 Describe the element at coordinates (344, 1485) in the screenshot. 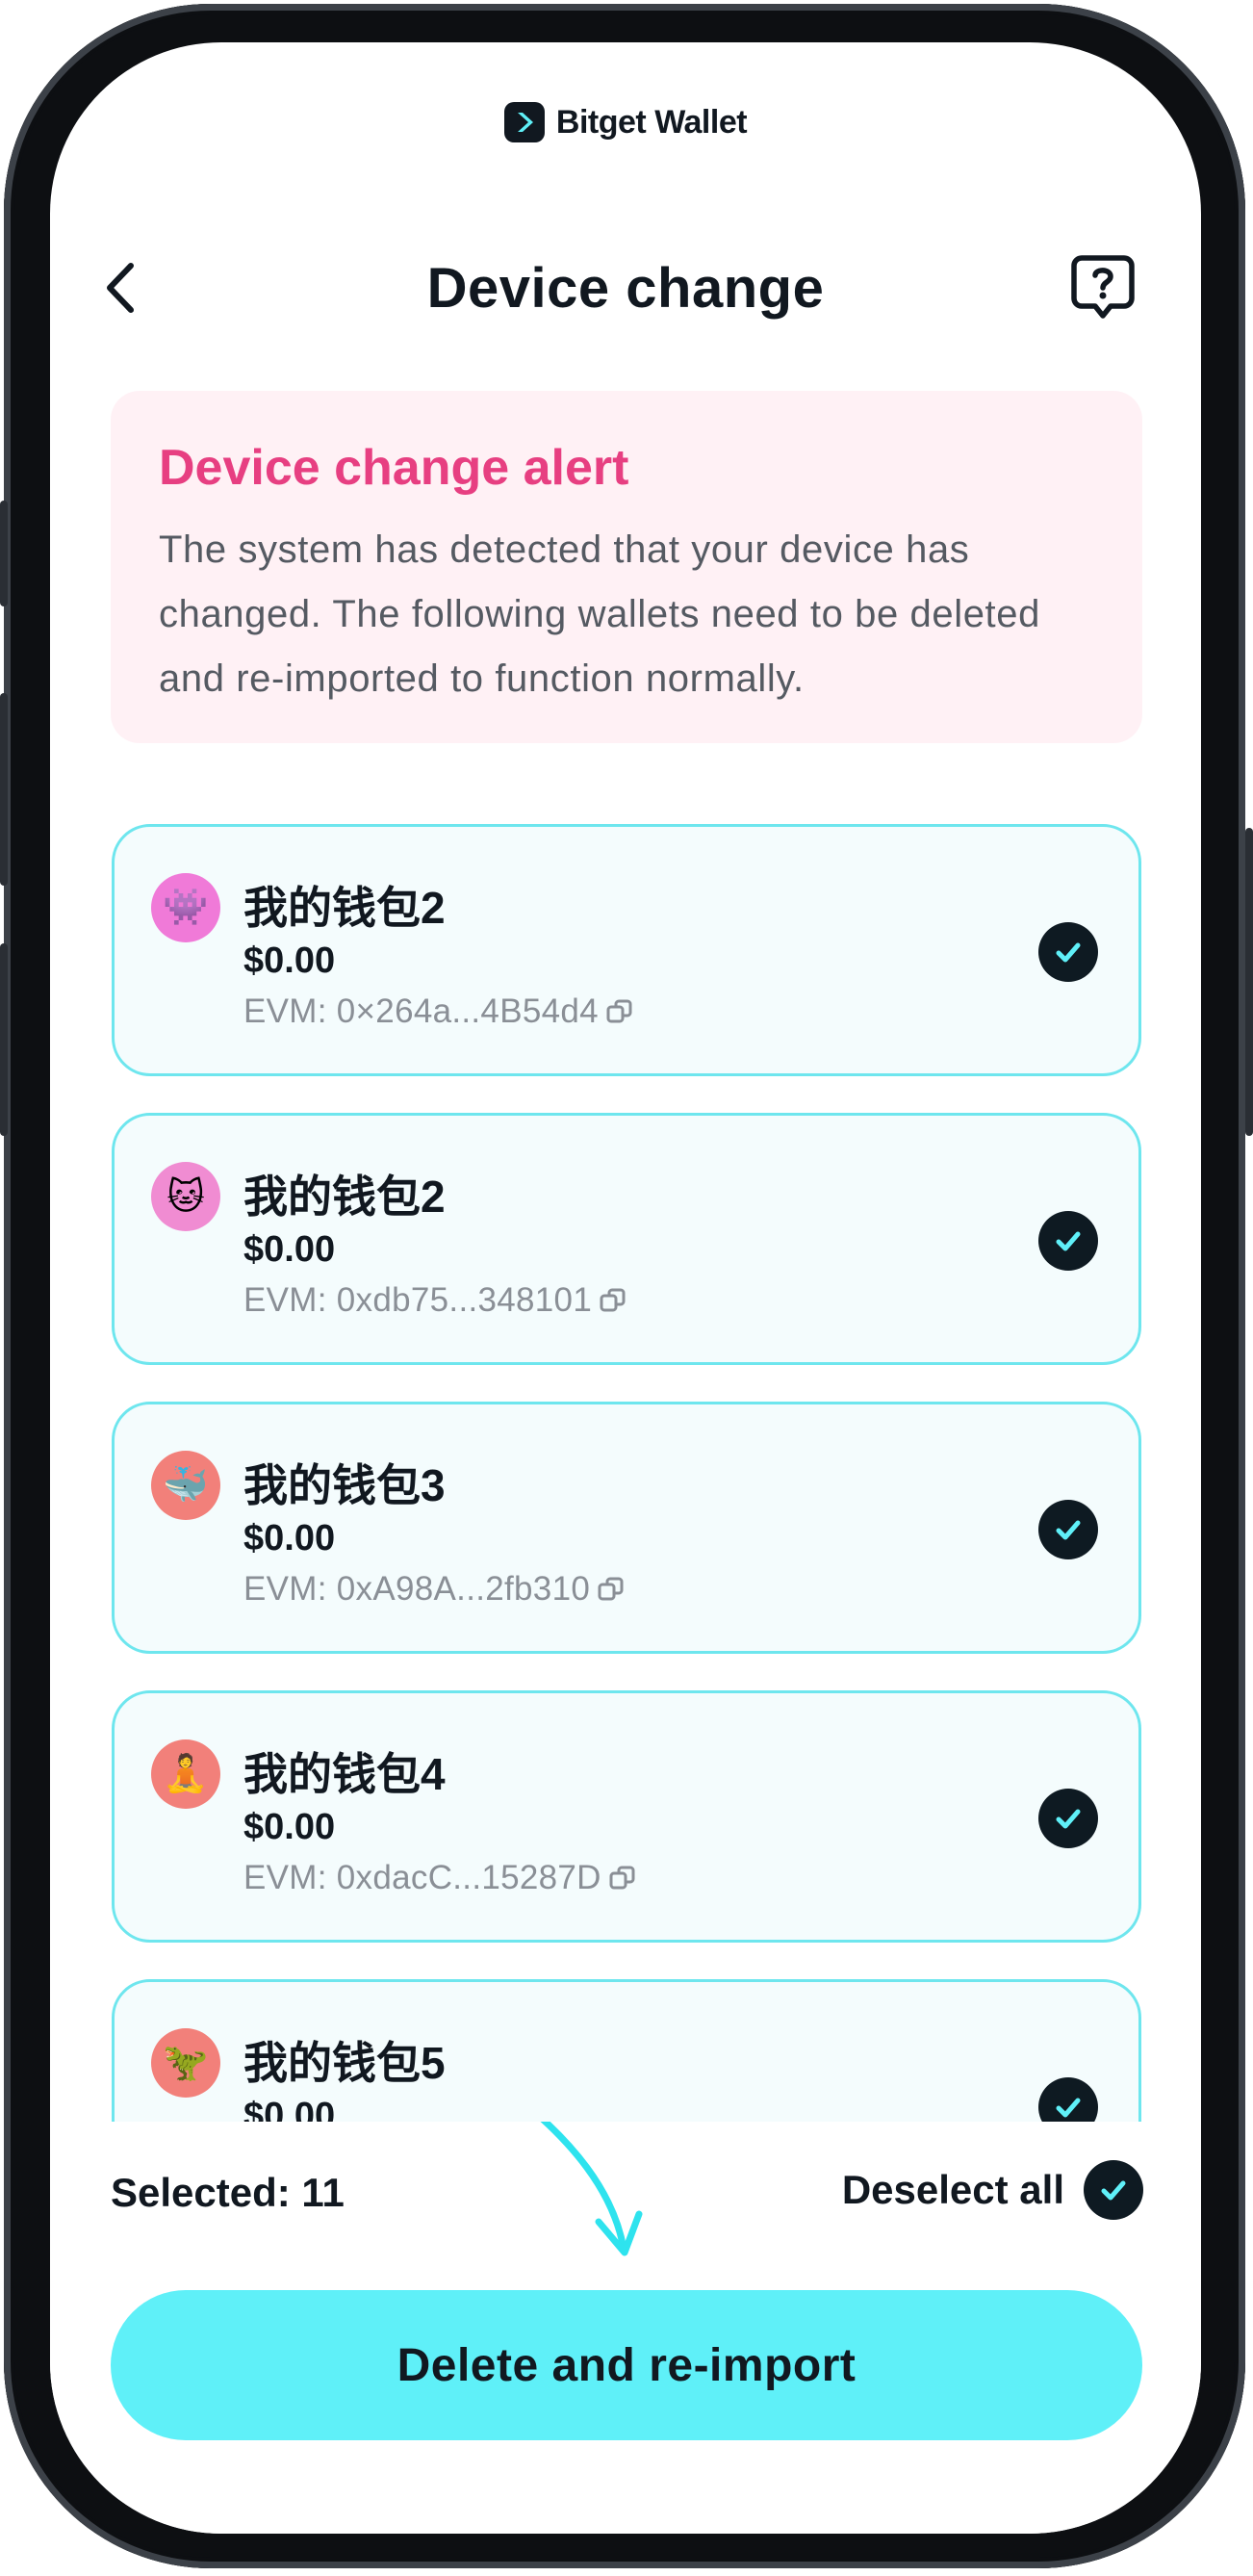

I see `wallet-name: 我的钱包3` at that location.